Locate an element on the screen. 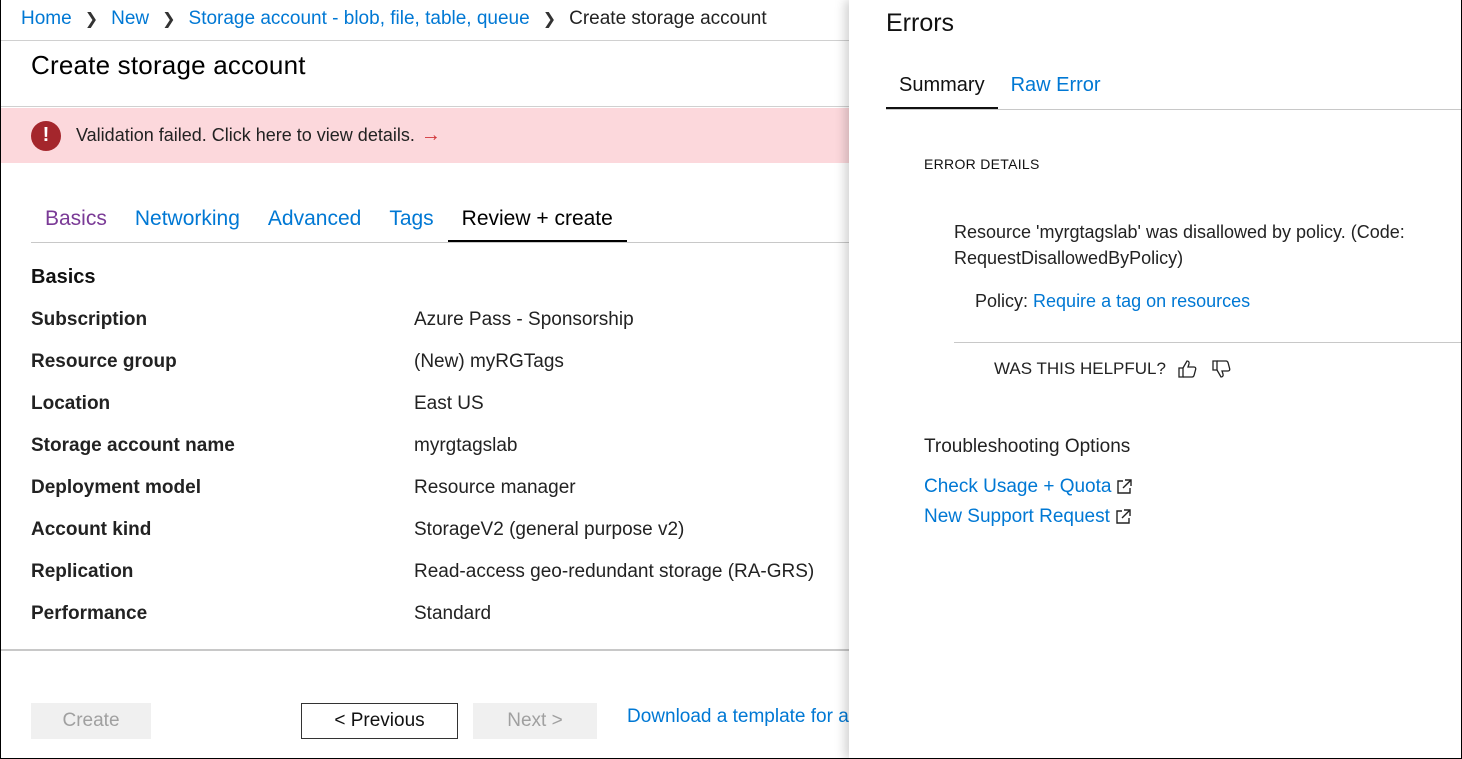 The image size is (1462, 759). new-support-request-link: New Support Request is located at coordinates (1028, 517).